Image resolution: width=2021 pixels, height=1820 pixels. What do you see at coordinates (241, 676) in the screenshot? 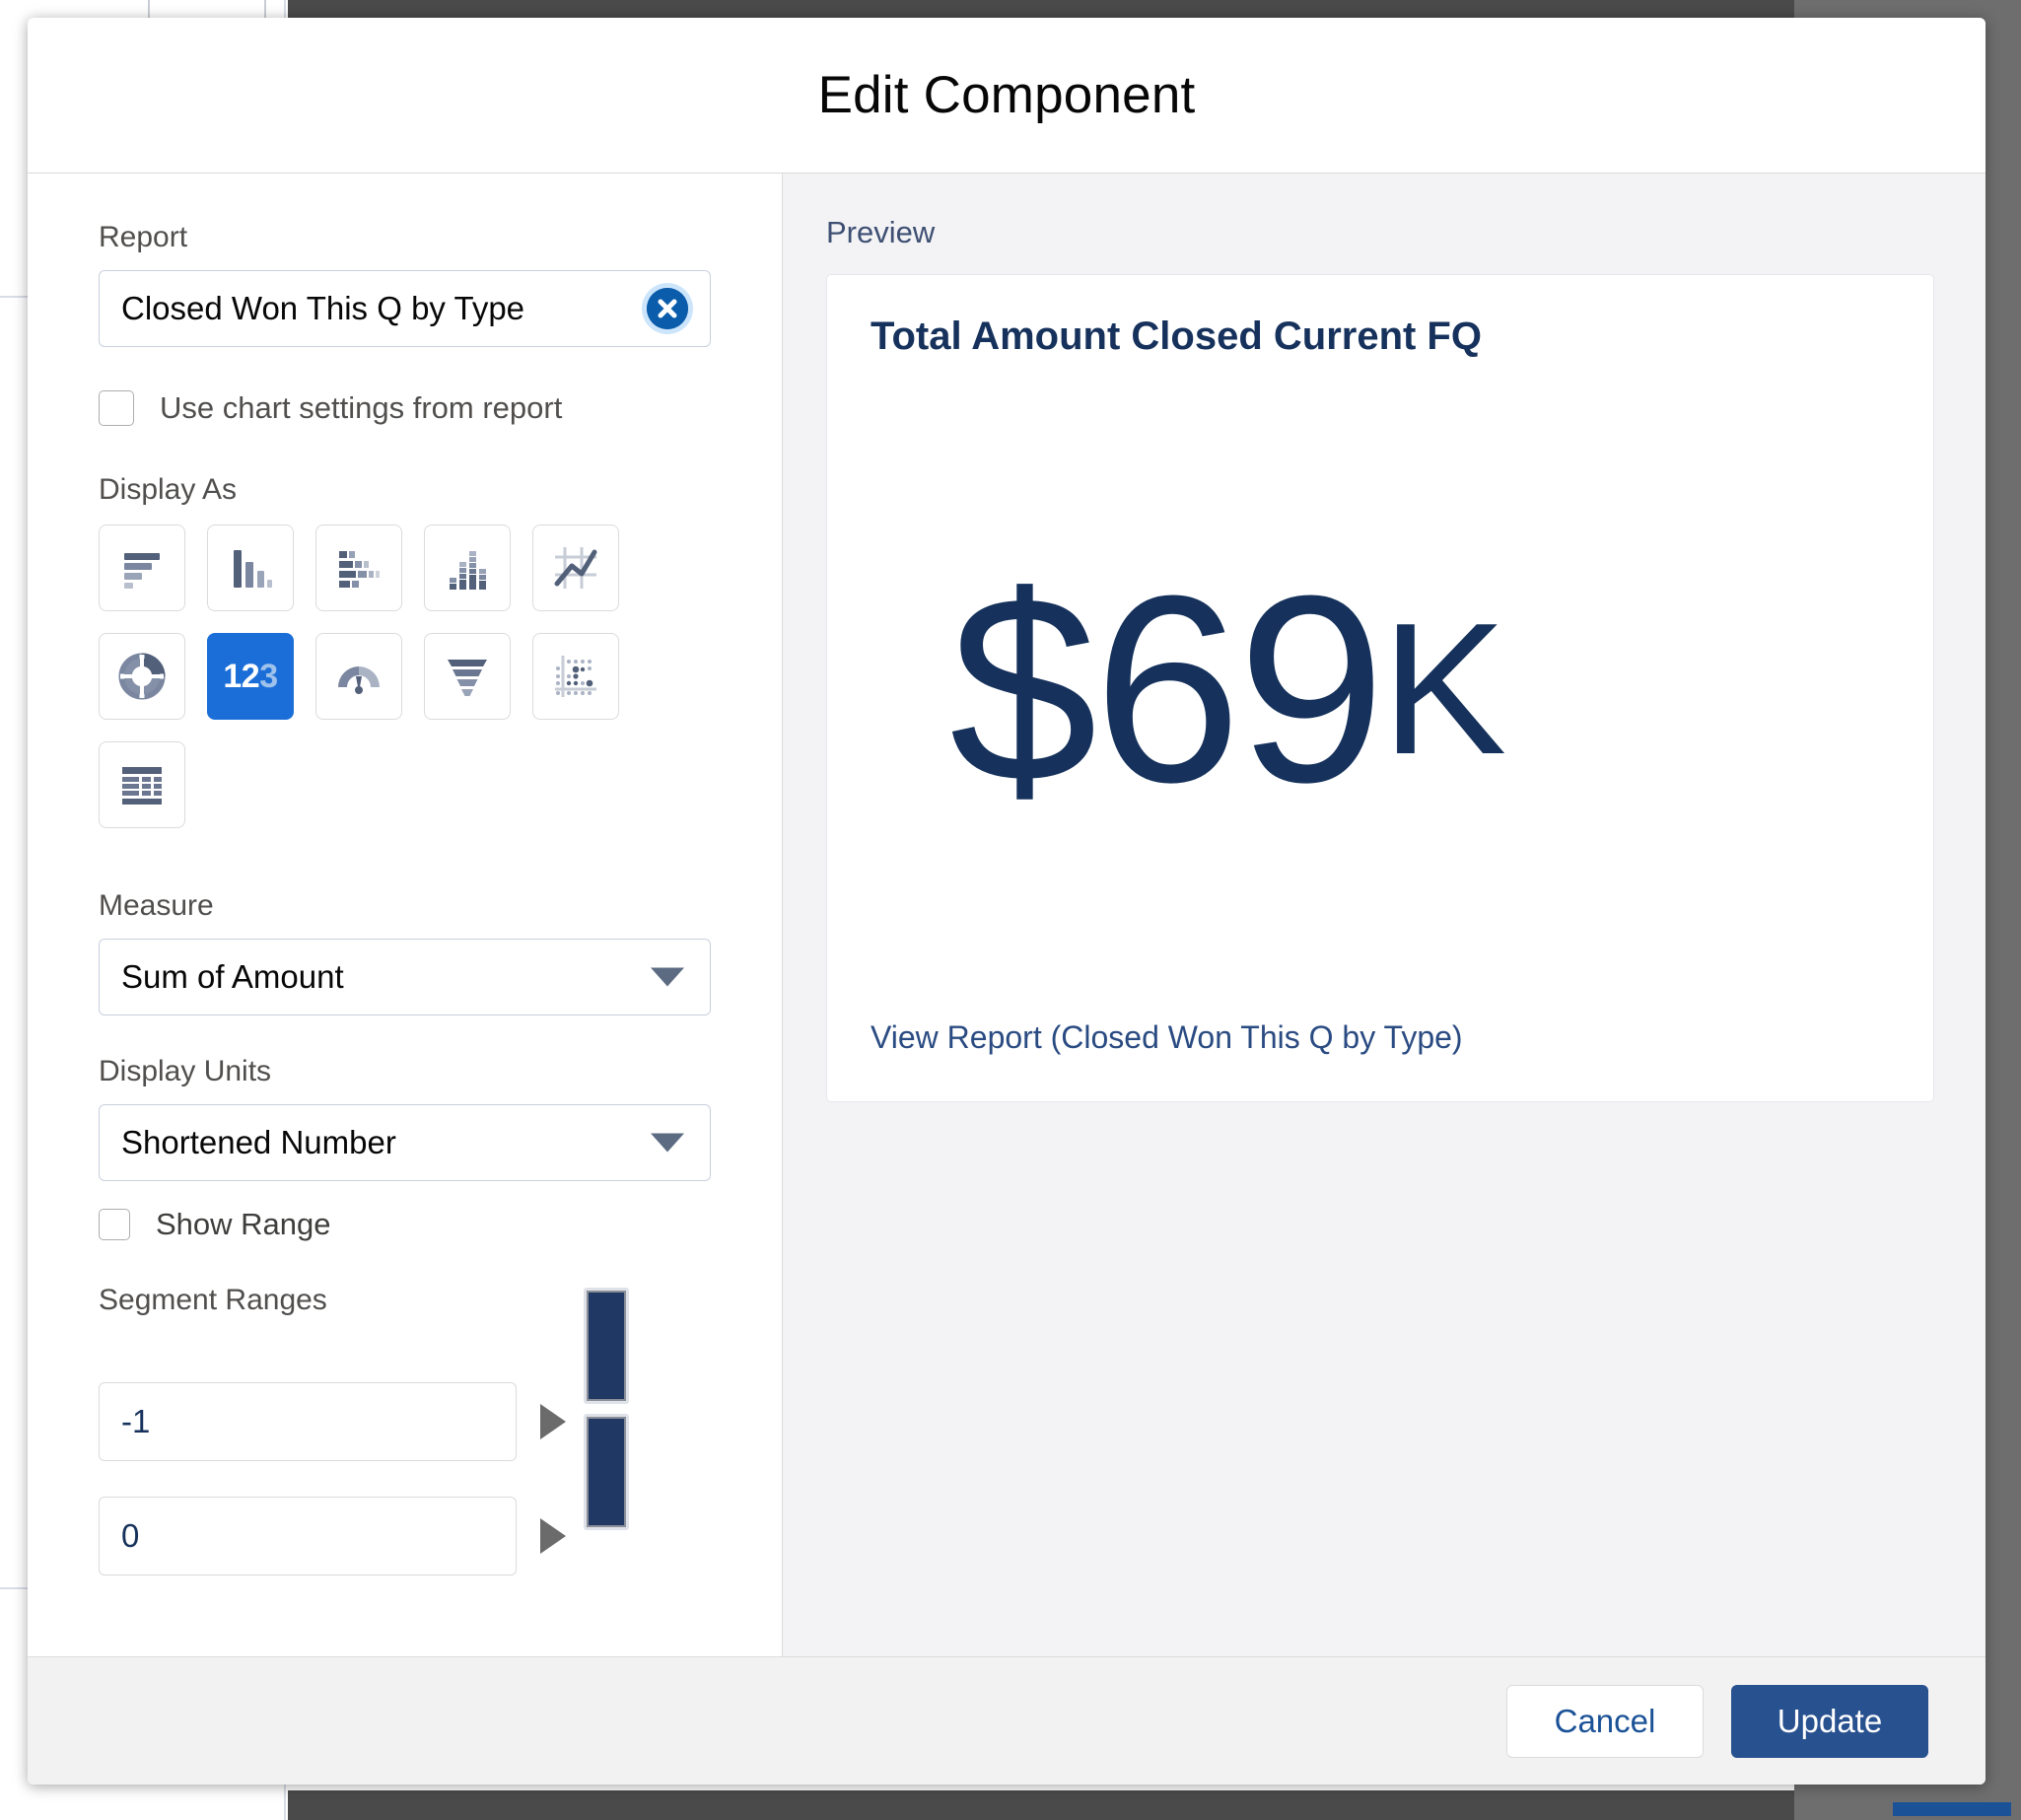
I see `metric-number-icon-lit: 12` at bounding box center [241, 676].